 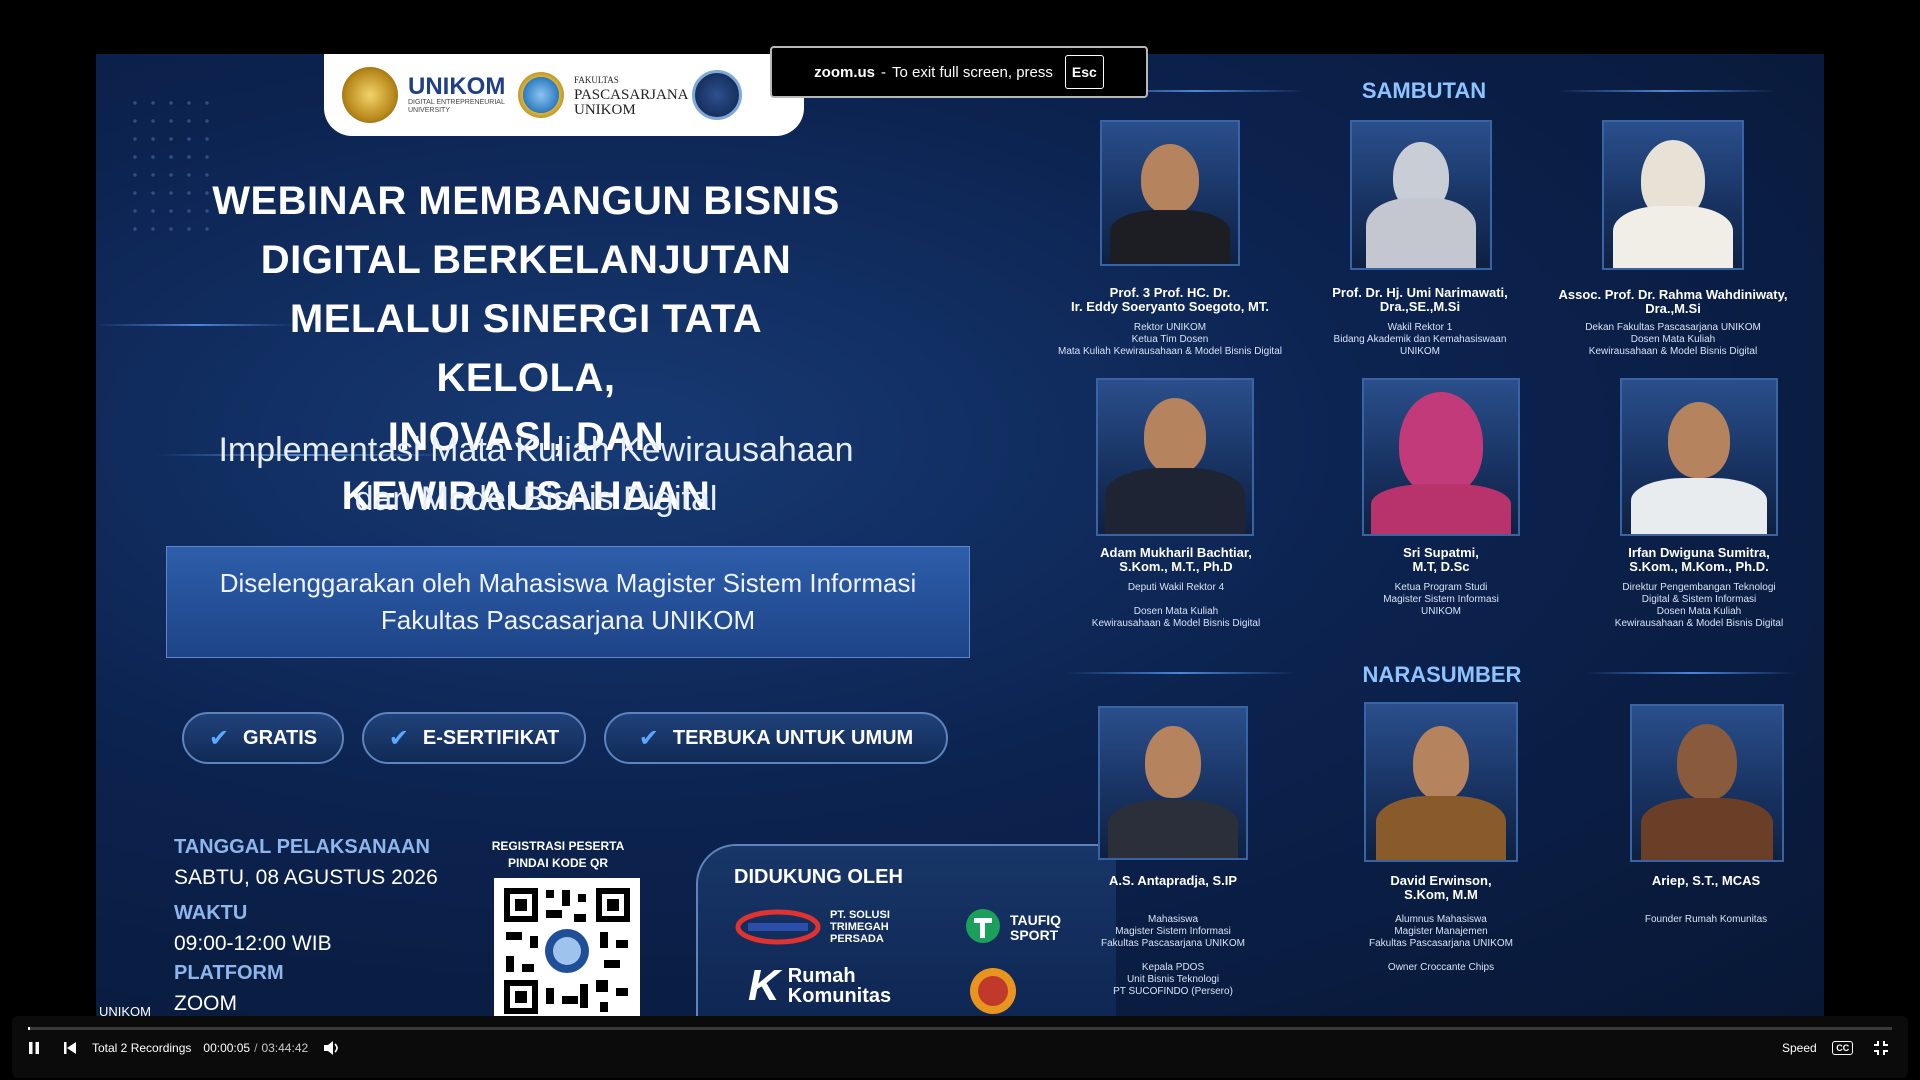 I want to click on pause-icon, so click(x=34, y=1048).